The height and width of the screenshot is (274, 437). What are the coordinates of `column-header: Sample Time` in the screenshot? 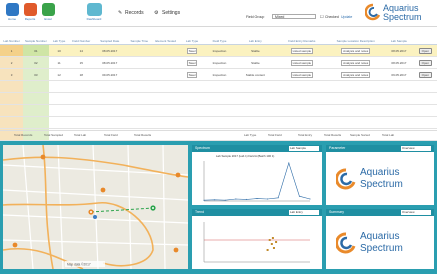 It's located at (139, 37).